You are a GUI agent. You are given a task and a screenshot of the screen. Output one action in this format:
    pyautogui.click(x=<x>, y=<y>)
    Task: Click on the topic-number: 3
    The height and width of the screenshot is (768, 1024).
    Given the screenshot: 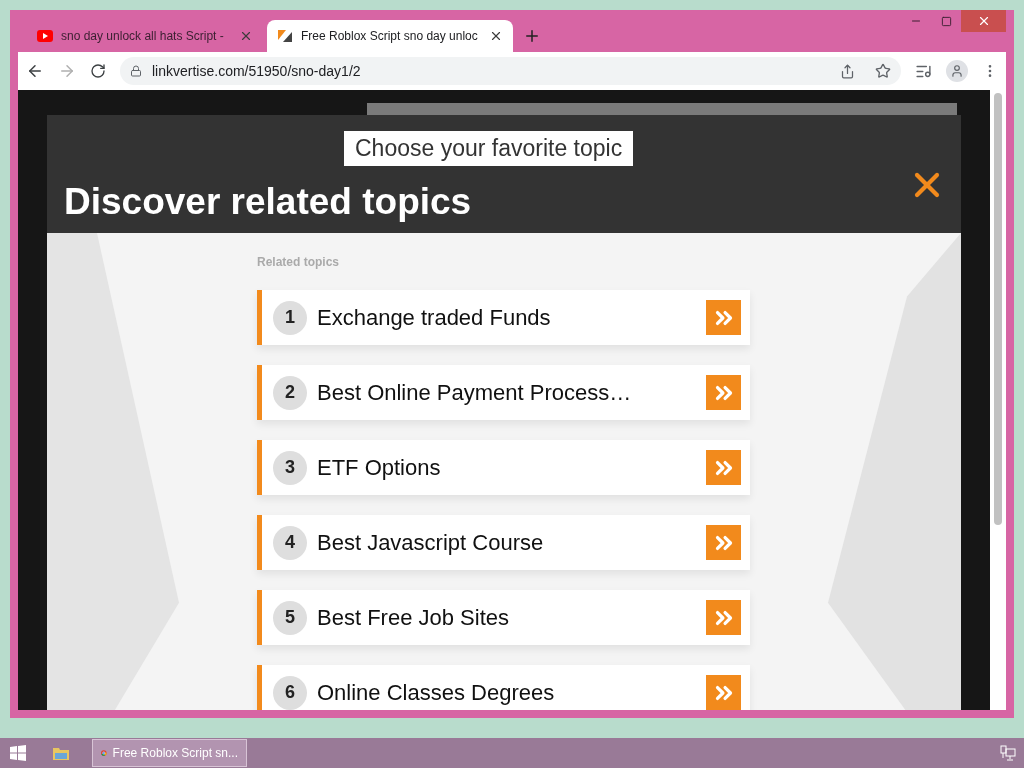 What is the action you would take?
    pyautogui.click(x=290, y=467)
    